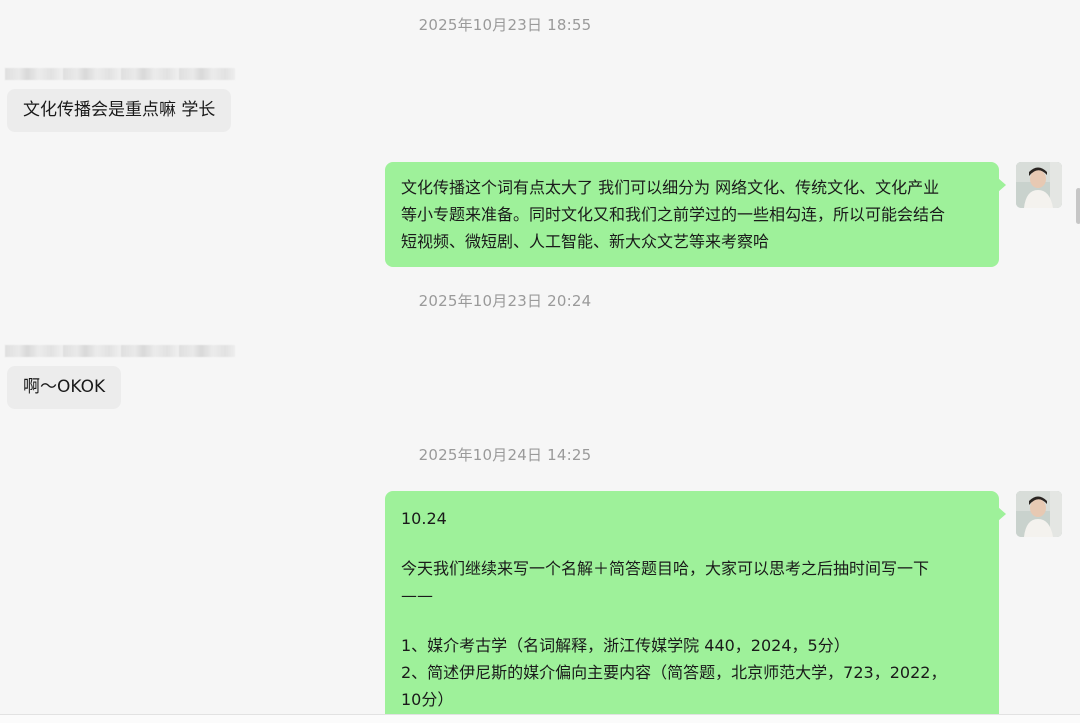  Describe the element at coordinates (505, 455) in the screenshot. I see `timestamp: 2025年10月24日 14:25` at that location.